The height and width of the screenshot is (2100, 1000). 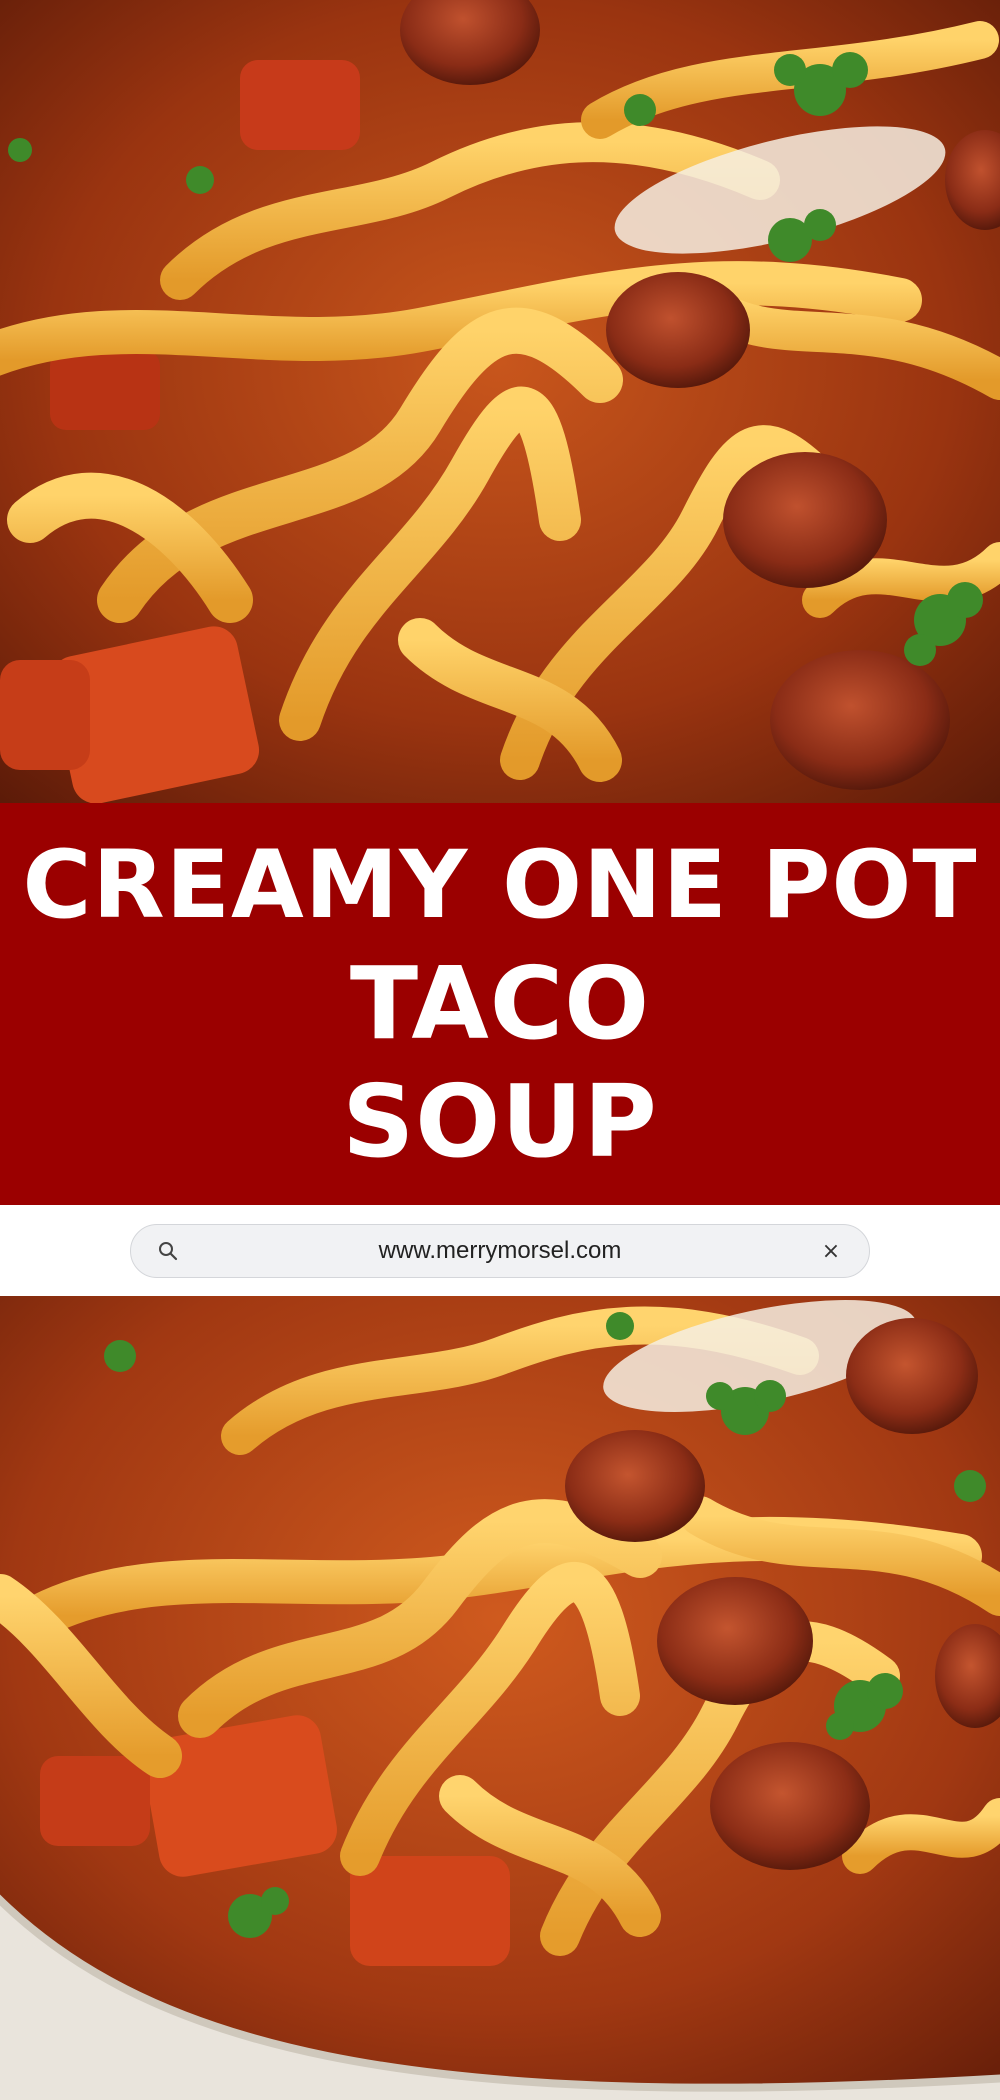 What do you see at coordinates (831, 1252) in the screenshot?
I see `close-icon: ×` at bounding box center [831, 1252].